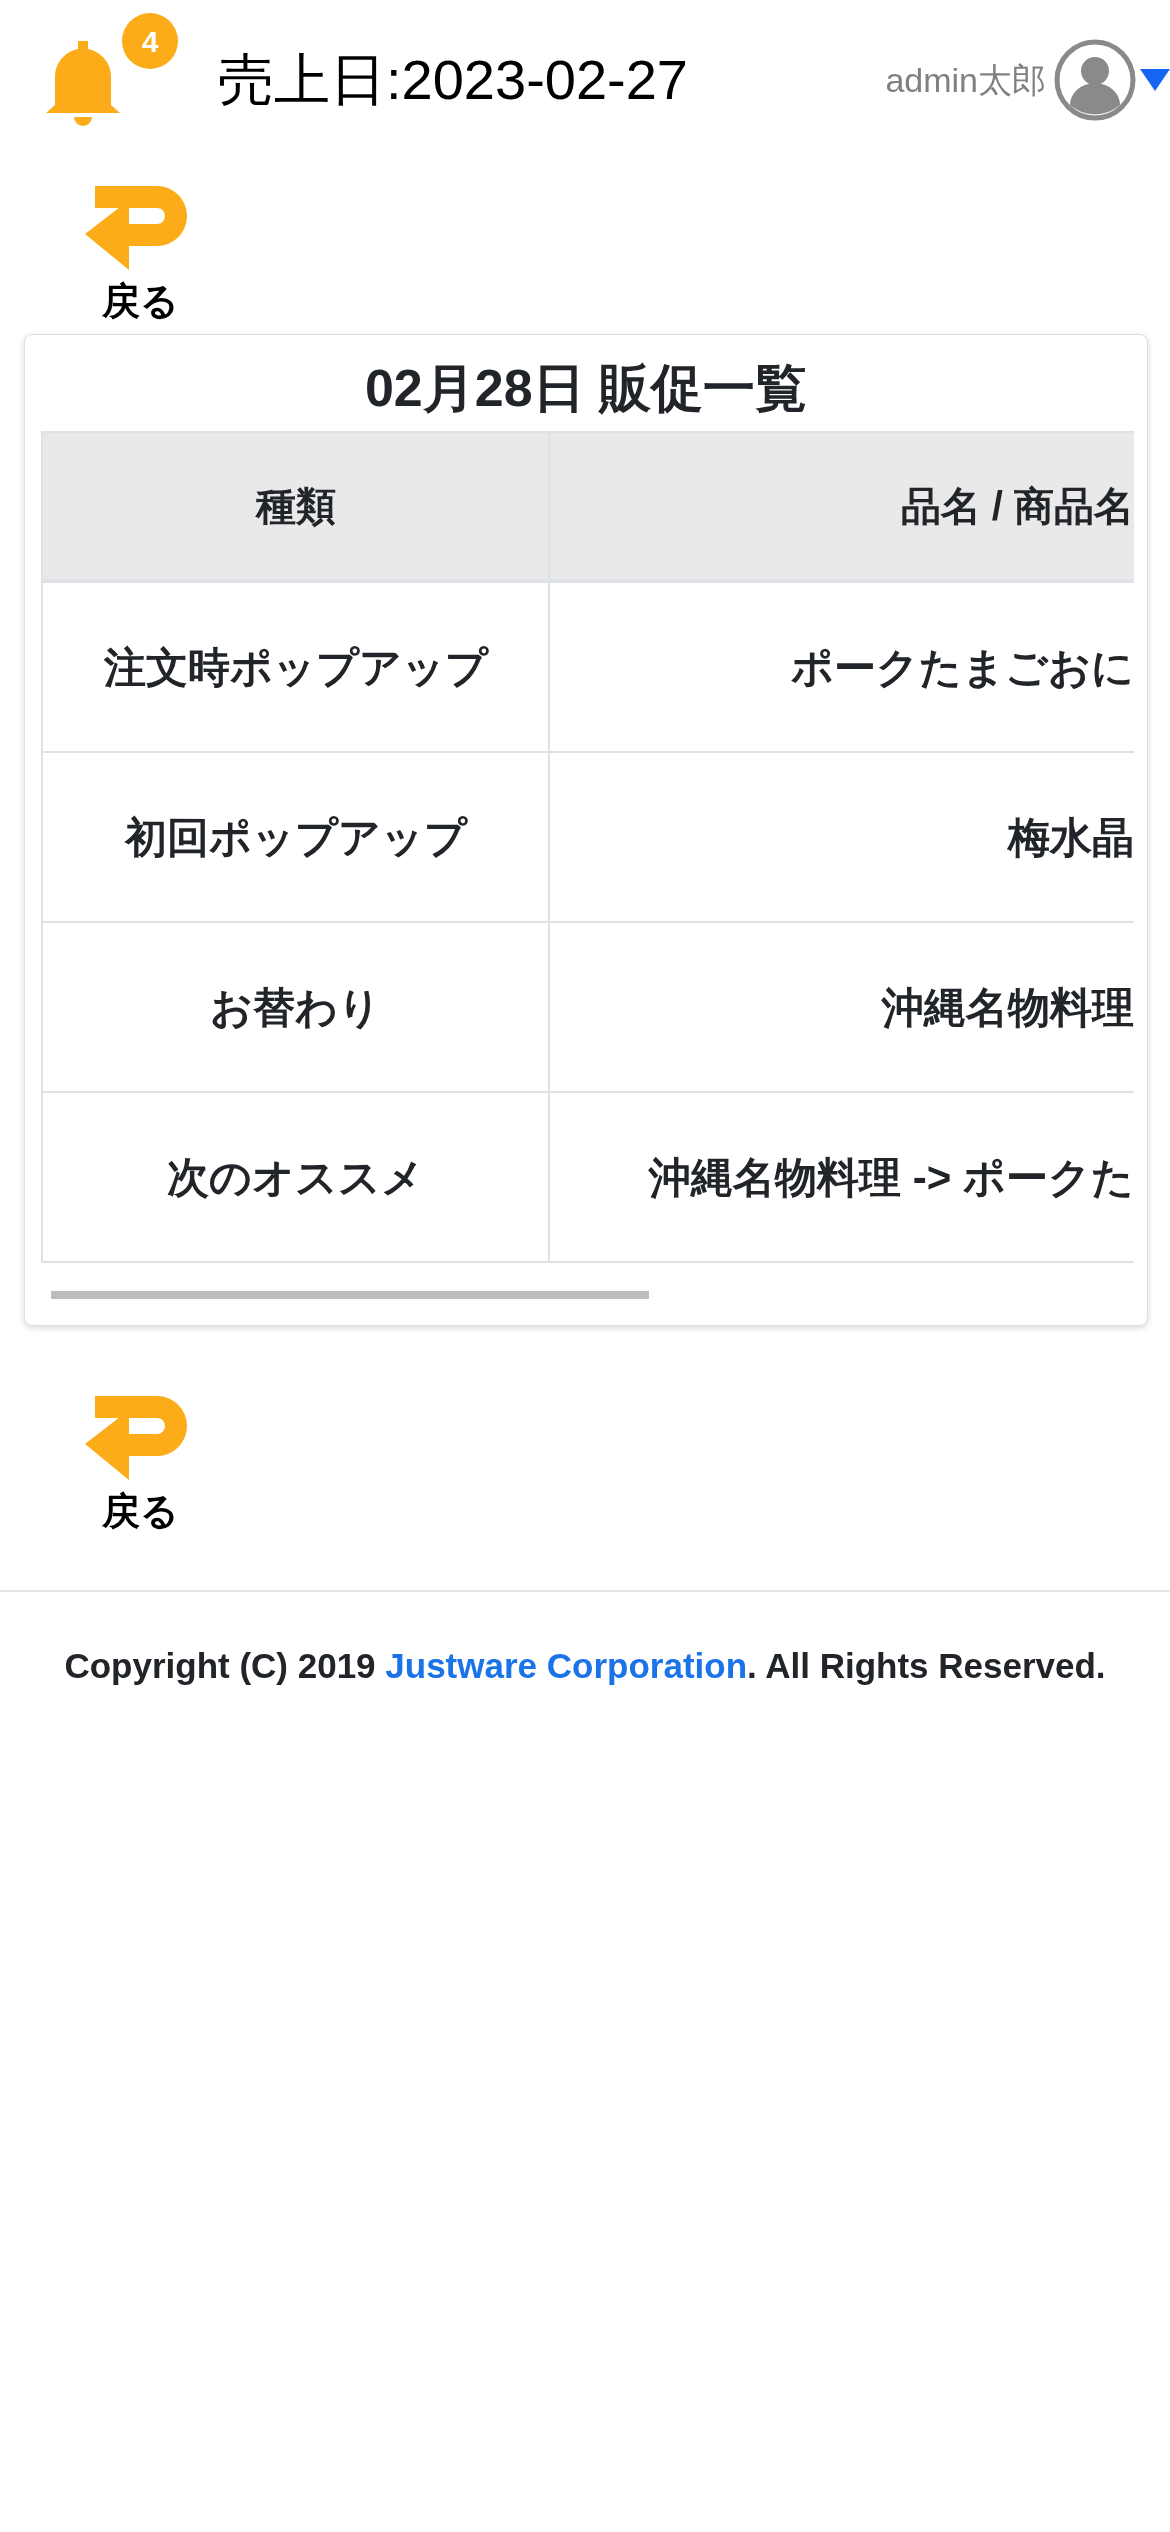  What do you see at coordinates (586, 388) in the screenshot?
I see `card-title: 02月28日 販促一覧` at bounding box center [586, 388].